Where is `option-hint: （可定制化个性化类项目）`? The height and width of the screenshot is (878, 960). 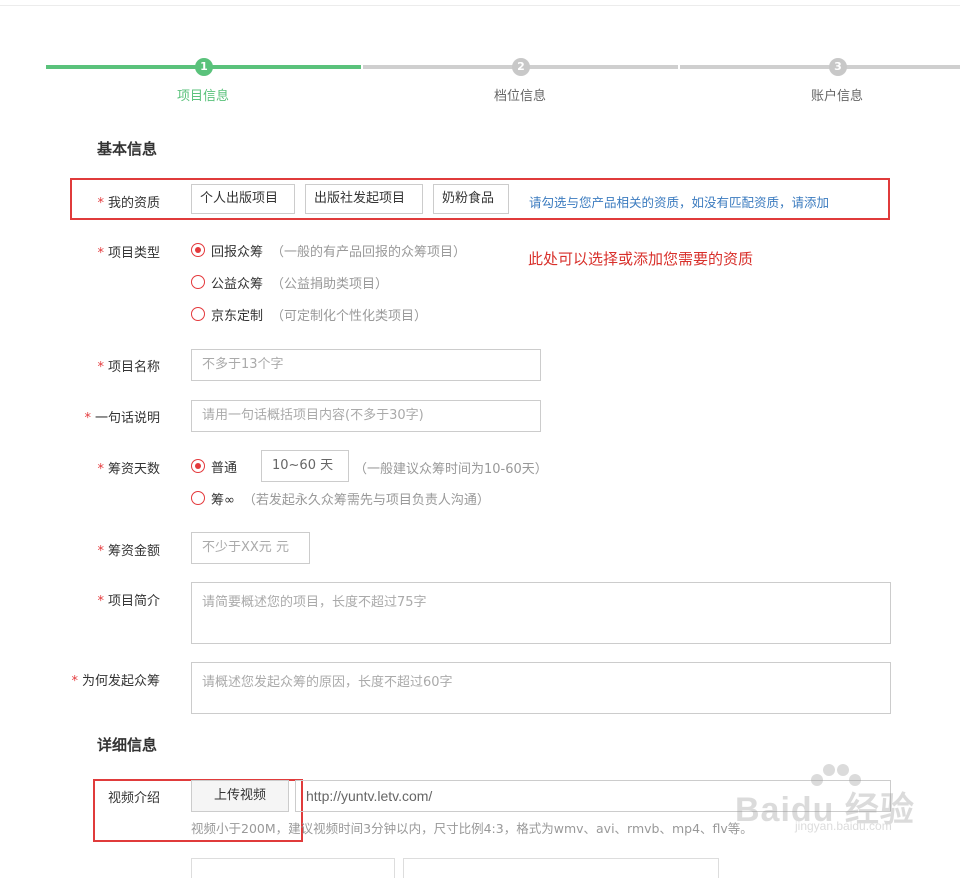 option-hint: （可定制化个性化类项目） is located at coordinates (349, 316).